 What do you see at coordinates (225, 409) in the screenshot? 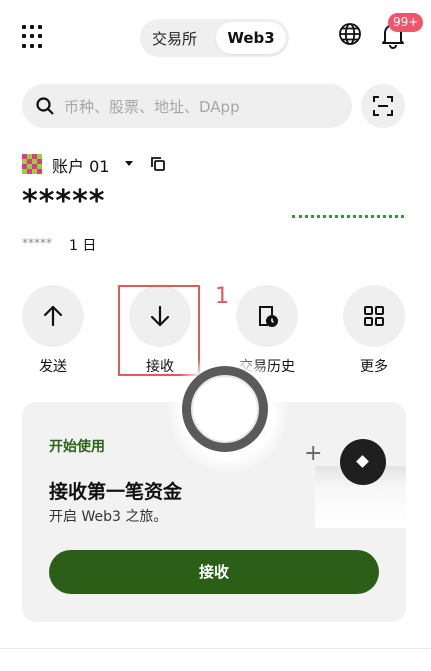
I see `floating-touch-button` at bounding box center [225, 409].